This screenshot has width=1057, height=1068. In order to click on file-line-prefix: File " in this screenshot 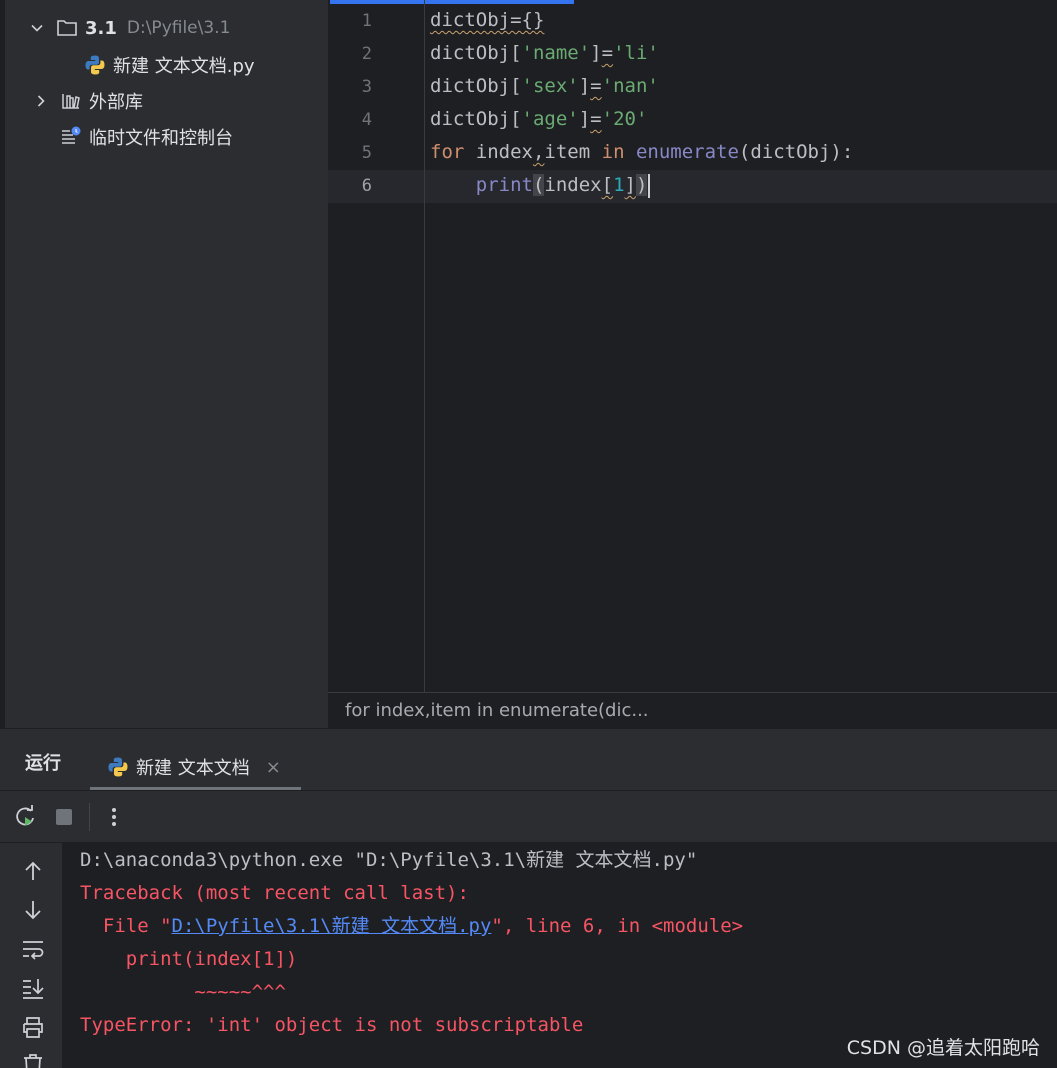, I will do `click(126, 926)`.